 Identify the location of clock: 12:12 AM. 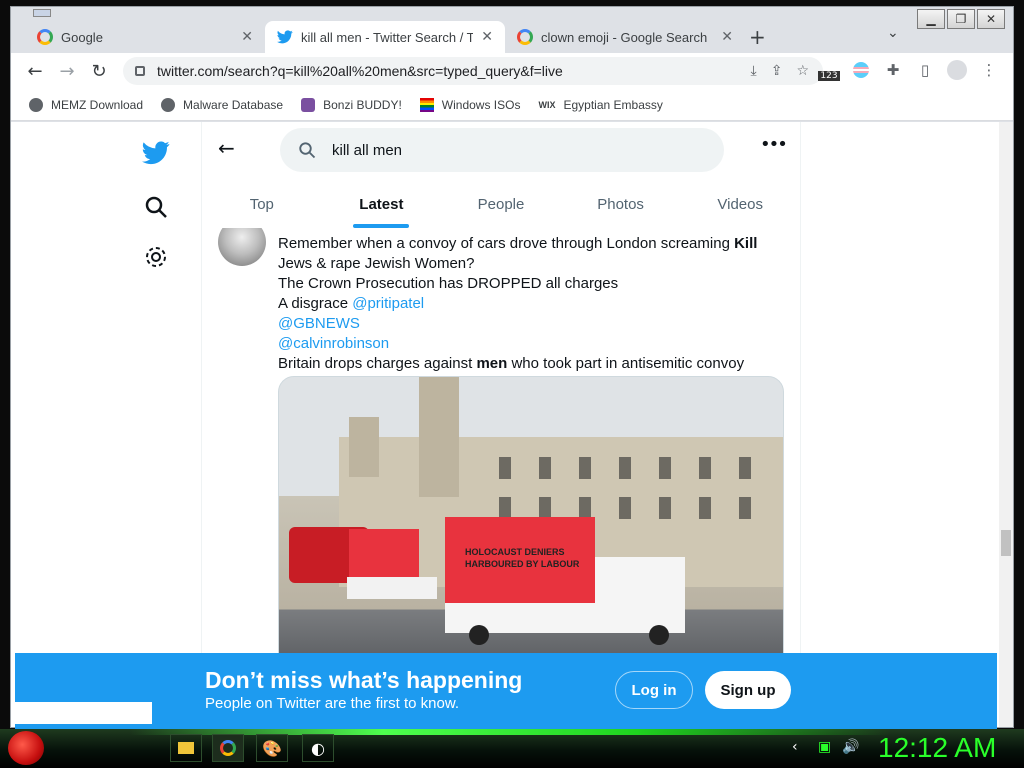
(937, 748).